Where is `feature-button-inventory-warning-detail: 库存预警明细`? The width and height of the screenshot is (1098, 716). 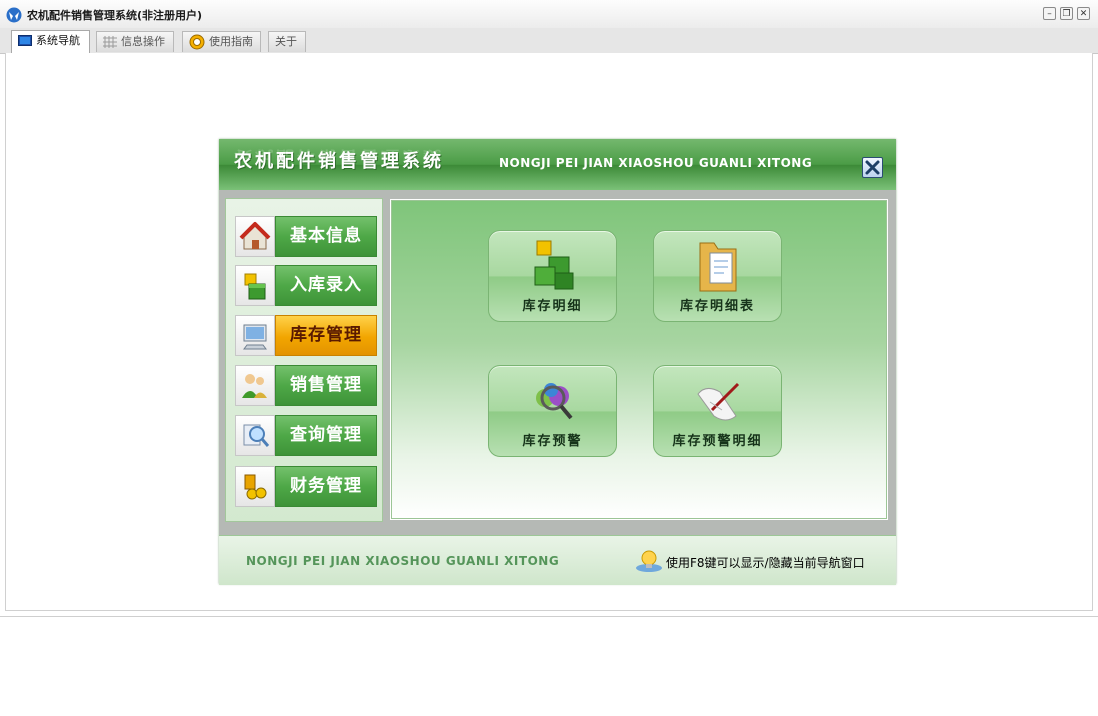
feature-button-inventory-warning-detail: 库存预警明细 is located at coordinates (717, 411).